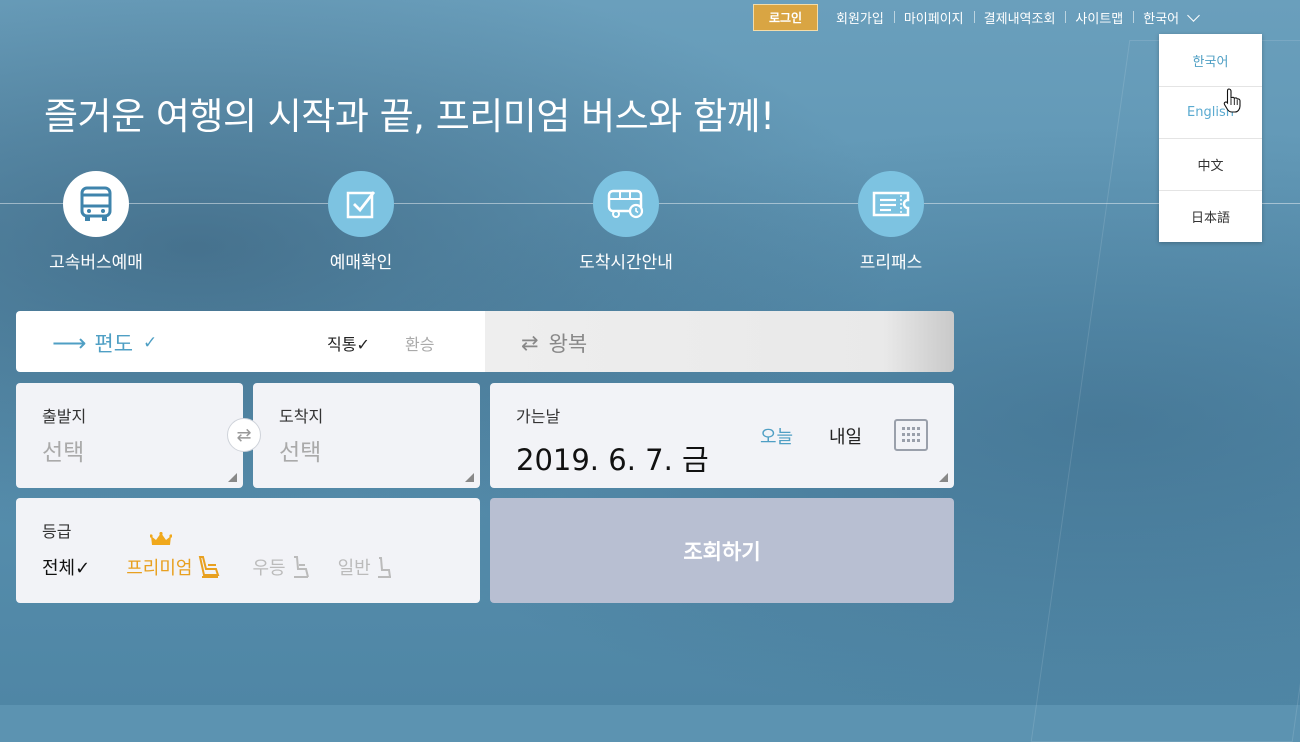  I want to click on date-field: 가는날 2019. 6. 7. 금 오늘 내일, so click(722, 435).